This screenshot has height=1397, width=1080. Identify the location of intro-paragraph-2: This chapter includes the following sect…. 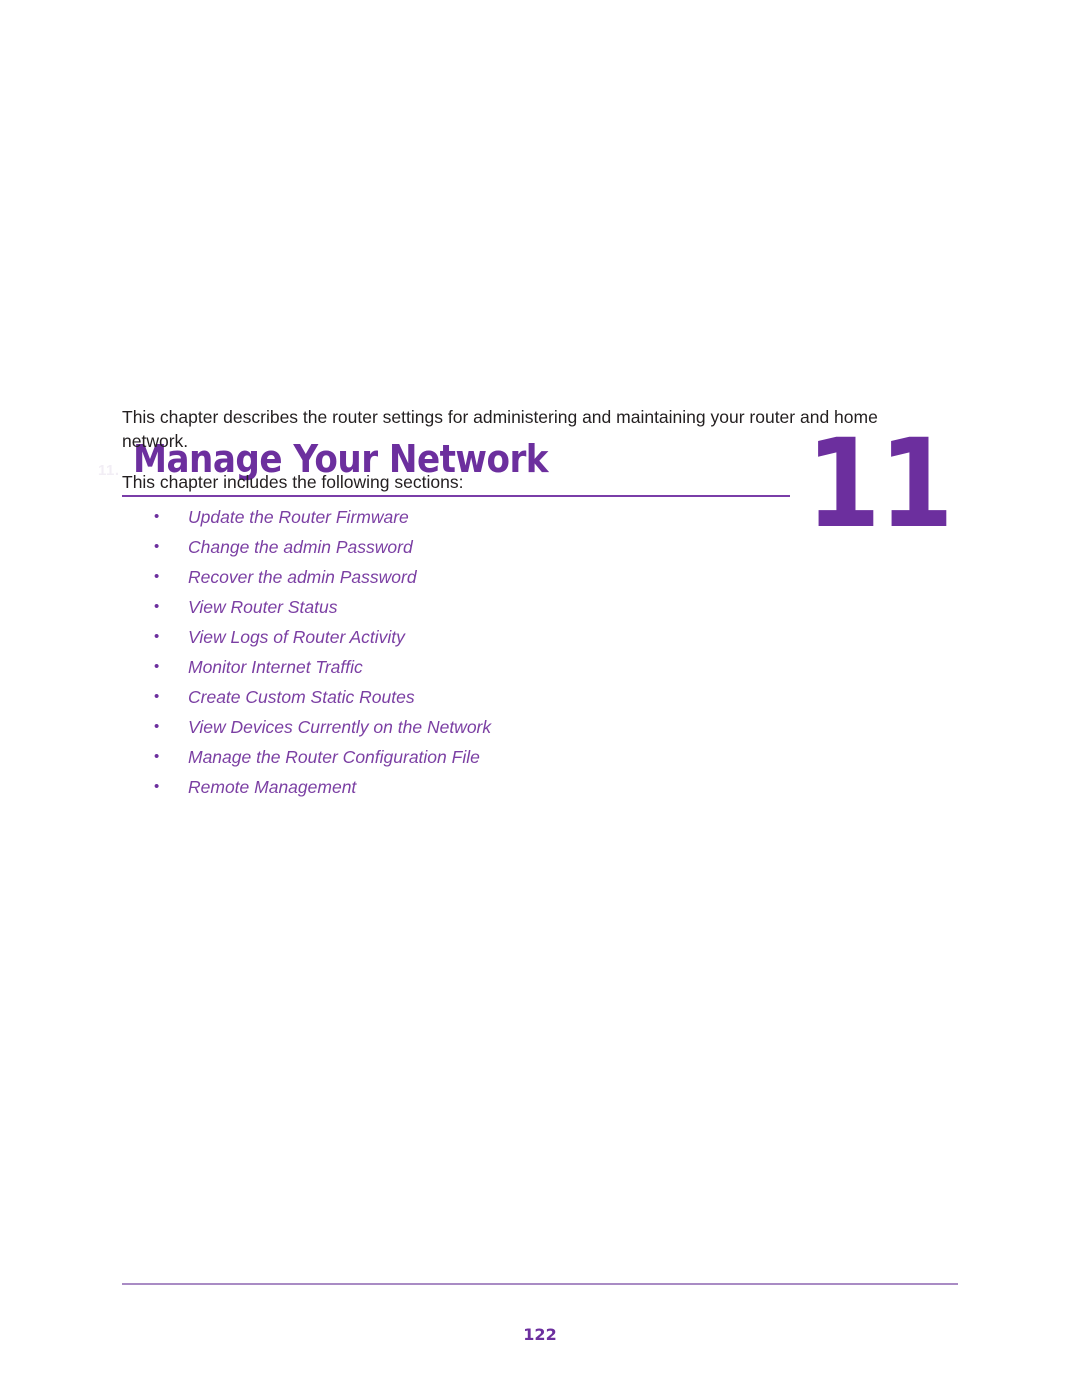
(293, 482).